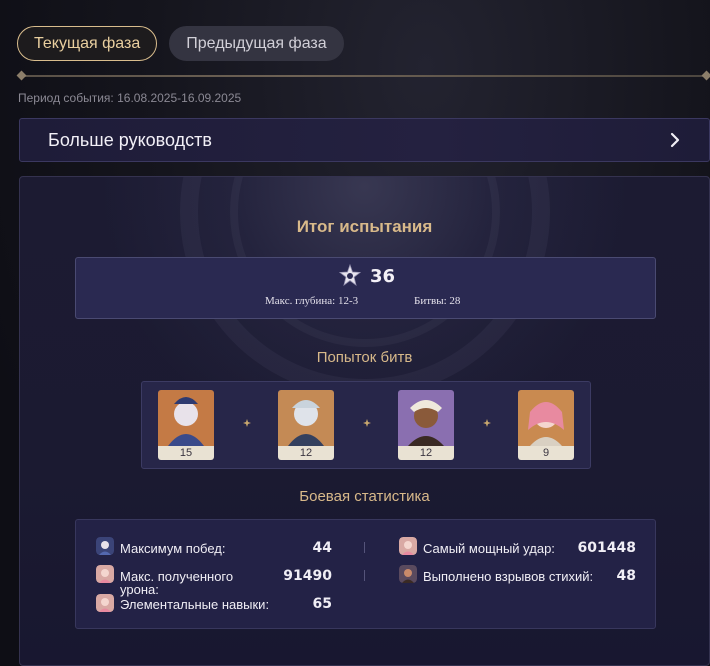 Image resolution: width=710 pixels, height=666 pixels. Describe the element at coordinates (312, 301) in the screenshot. I see `max-depth: Макс. глубина: 12-3` at that location.